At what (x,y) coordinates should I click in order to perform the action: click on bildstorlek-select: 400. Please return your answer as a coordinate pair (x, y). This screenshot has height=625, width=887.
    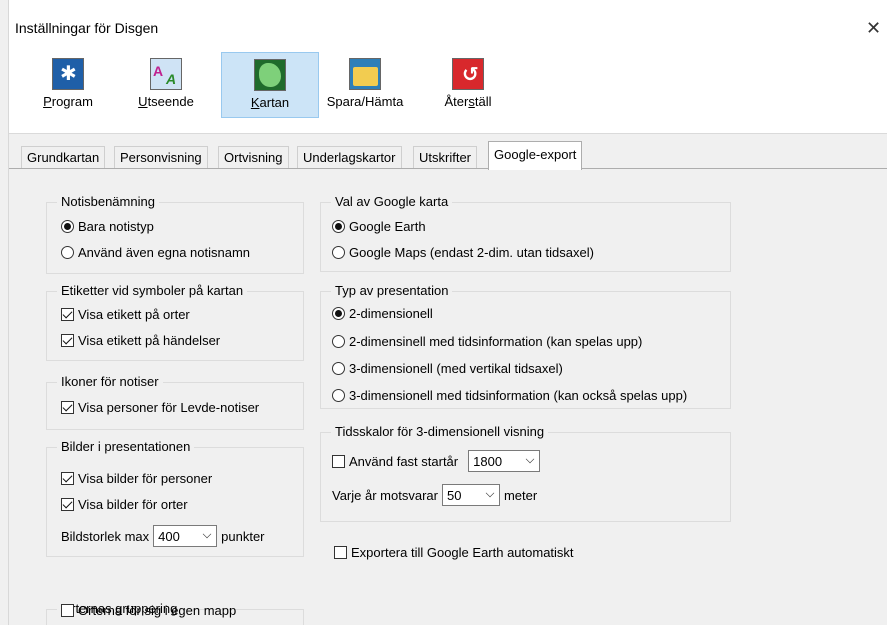
    Looking at the image, I should click on (185, 536).